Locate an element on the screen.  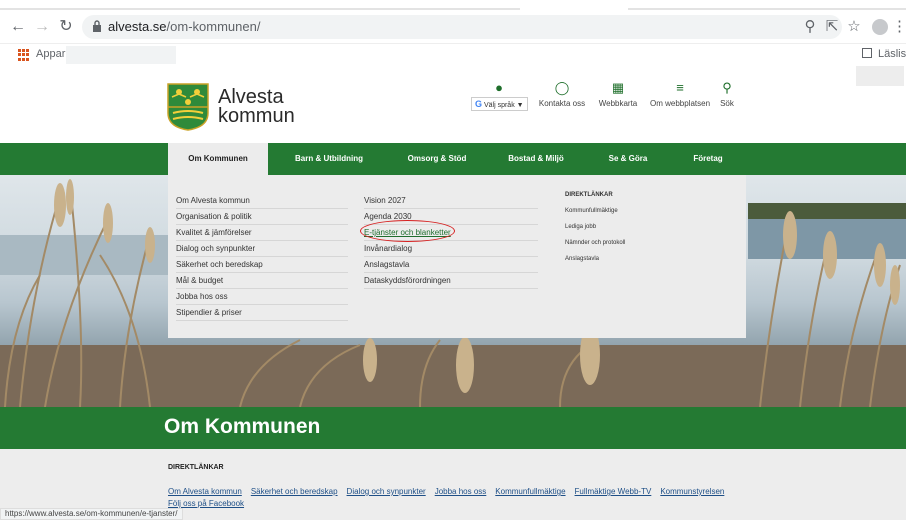
reload-icon: ↻ is located at coordinates (66, 27).